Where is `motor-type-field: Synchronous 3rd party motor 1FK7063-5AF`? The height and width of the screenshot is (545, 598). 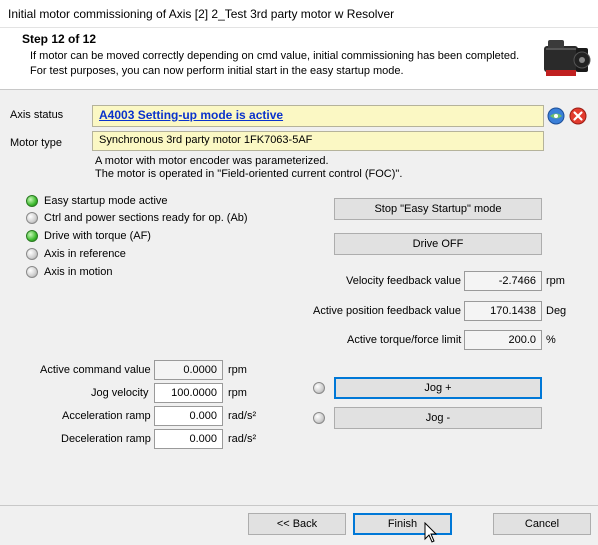
motor-type-field: Synchronous 3rd party motor 1FK7063-5AF is located at coordinates (318, 141).